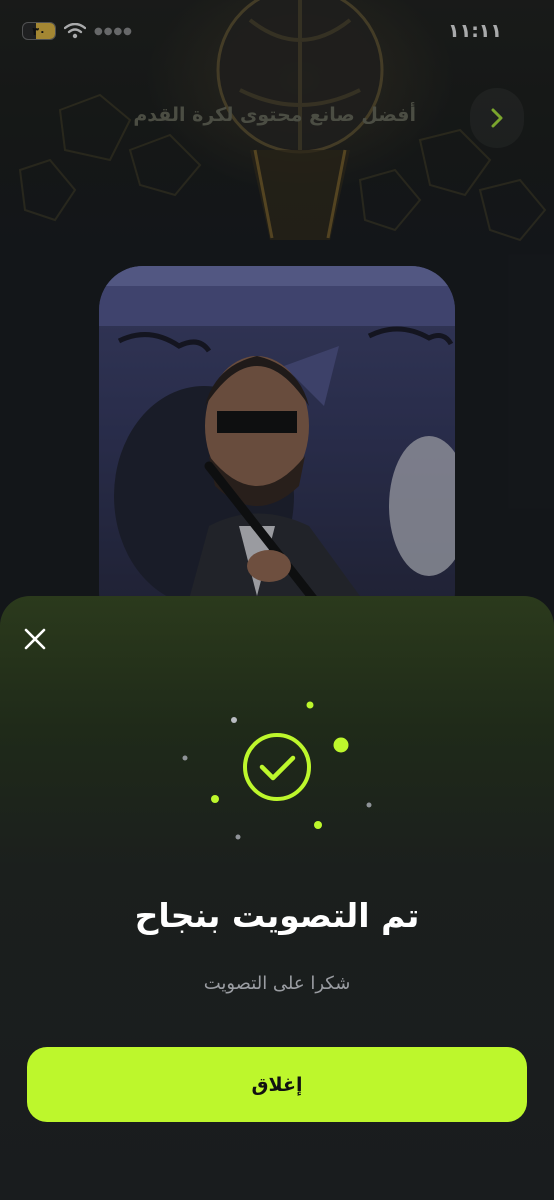  Describe the element at coordinates (277, 770) in the screenshot. I see `check-circle-icon` at that location.